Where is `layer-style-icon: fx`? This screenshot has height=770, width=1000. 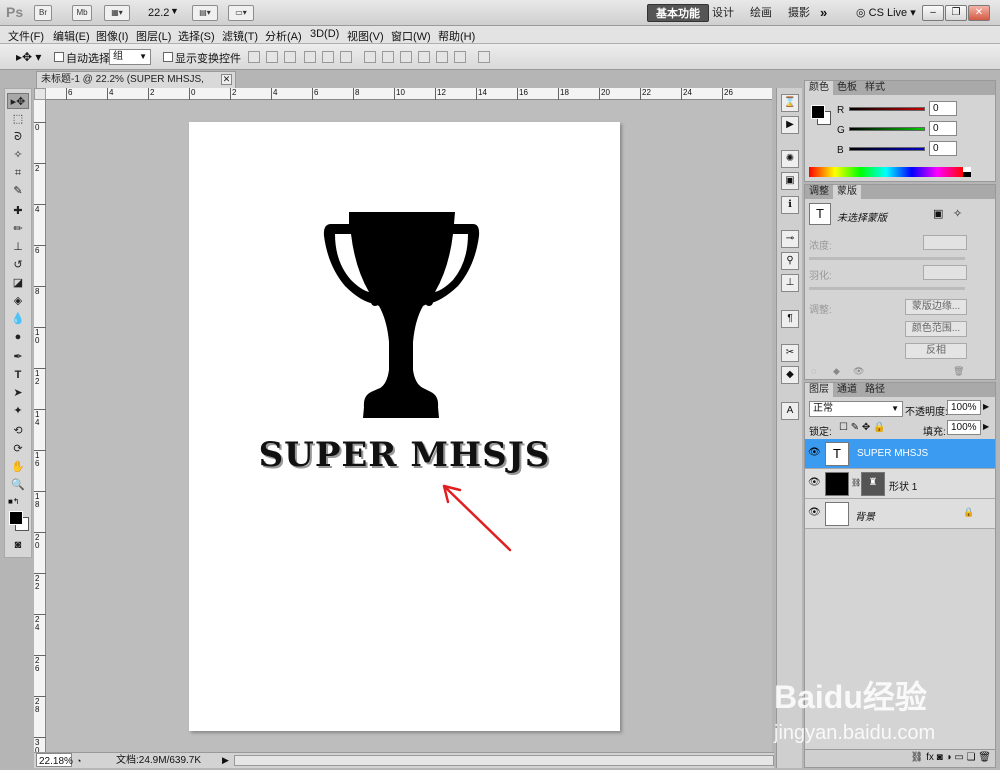 layer-style-icon: fx is located at coordinates (930, 757).